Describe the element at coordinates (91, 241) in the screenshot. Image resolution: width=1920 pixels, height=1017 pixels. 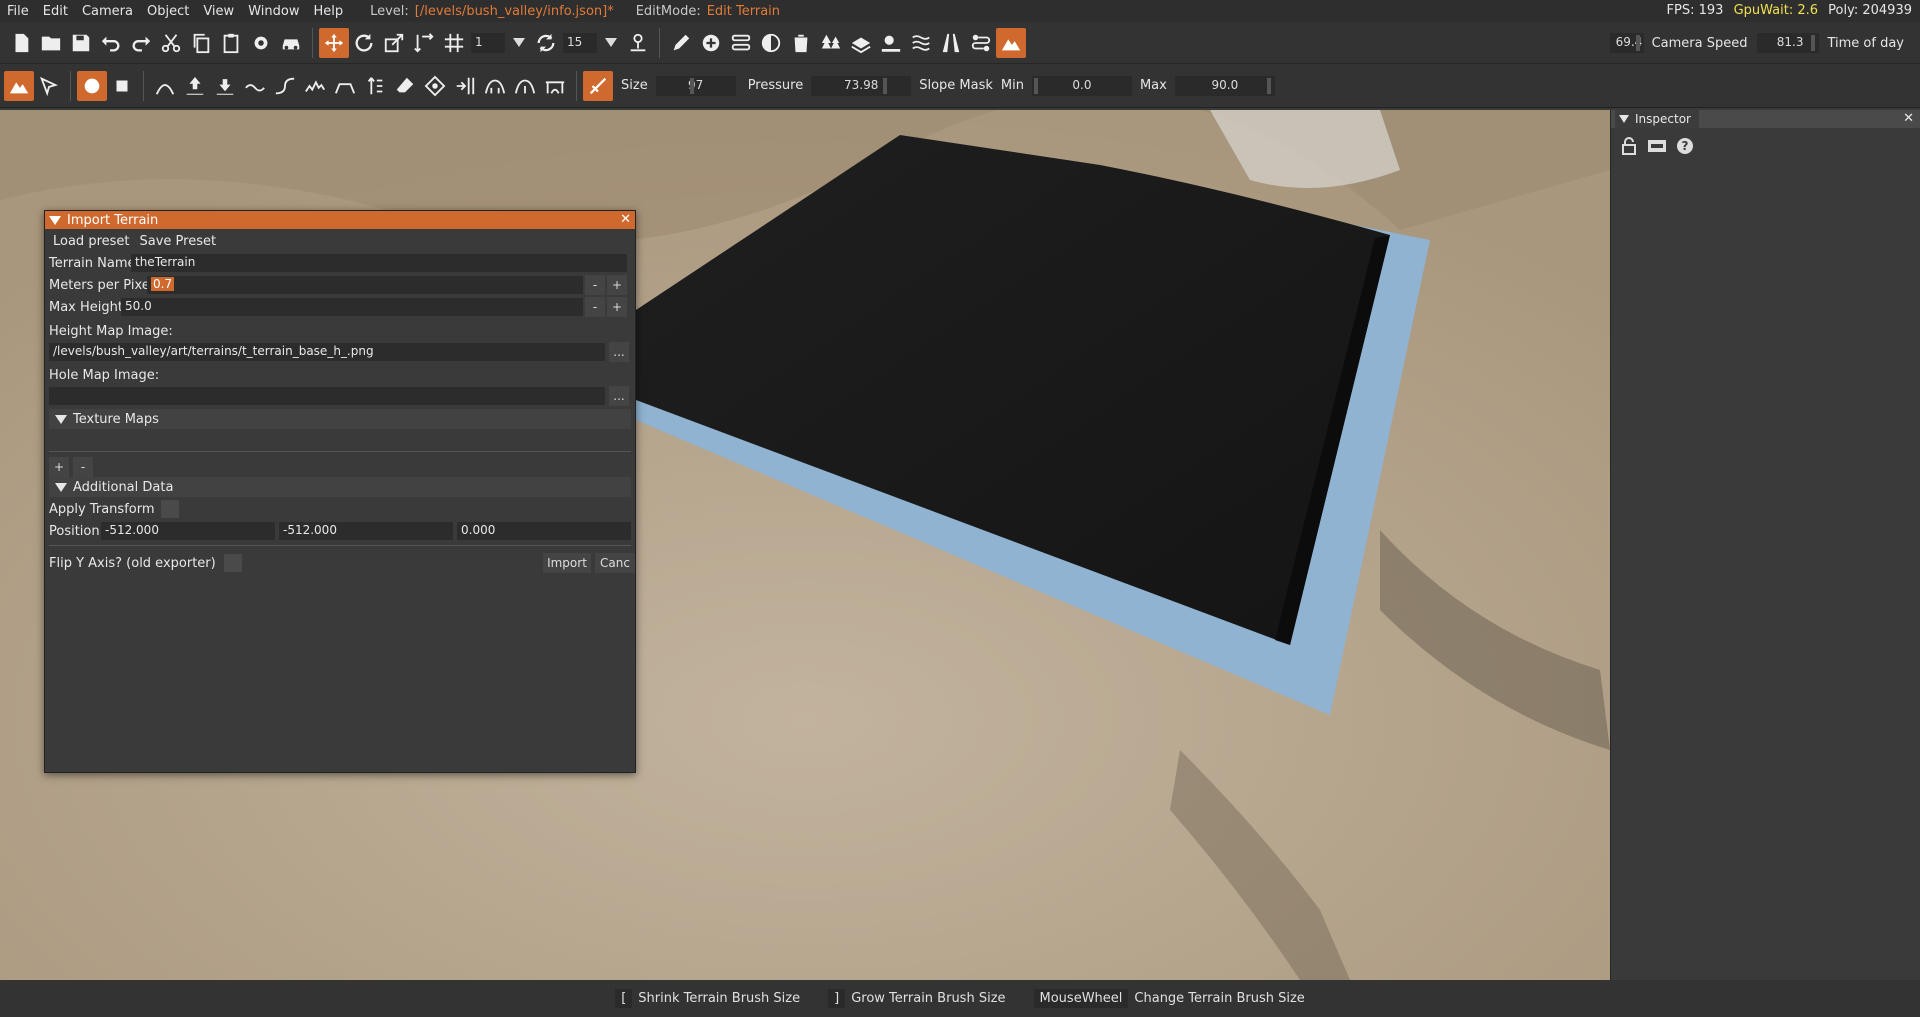
I see `load-preset-button: Load preset` at that location.